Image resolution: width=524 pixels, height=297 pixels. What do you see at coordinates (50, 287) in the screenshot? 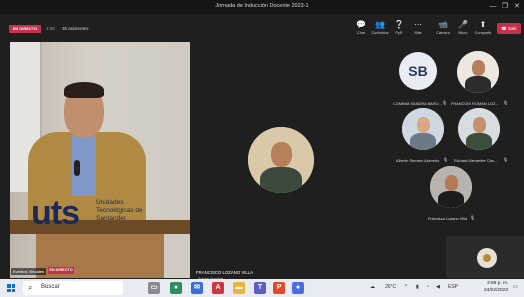
I see `search-placeholder: Buscar` at bounding box center [50, 287].